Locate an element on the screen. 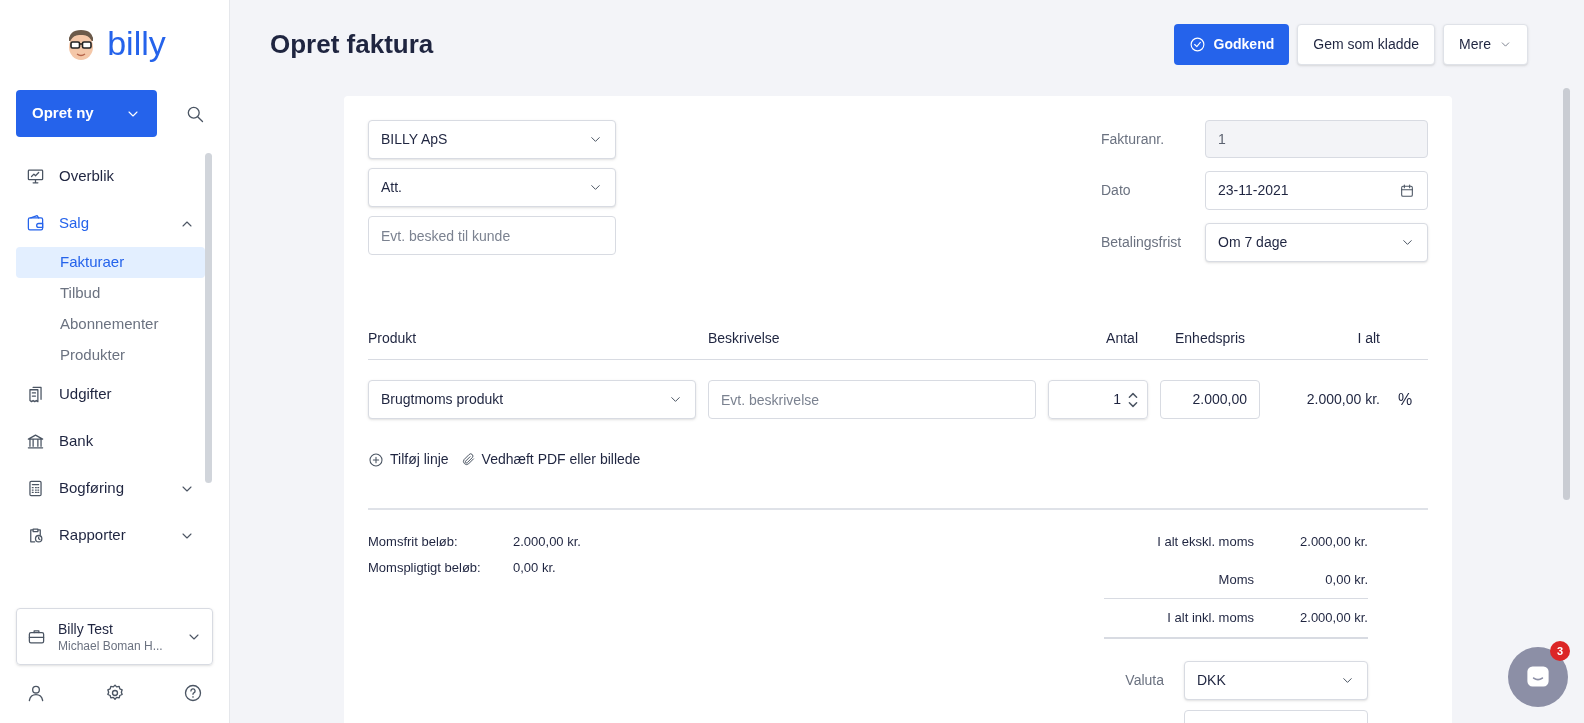 The width and height of the screenshot is (1584, 723). column-header: Enhedspris is located at coordinates (1209, 338).